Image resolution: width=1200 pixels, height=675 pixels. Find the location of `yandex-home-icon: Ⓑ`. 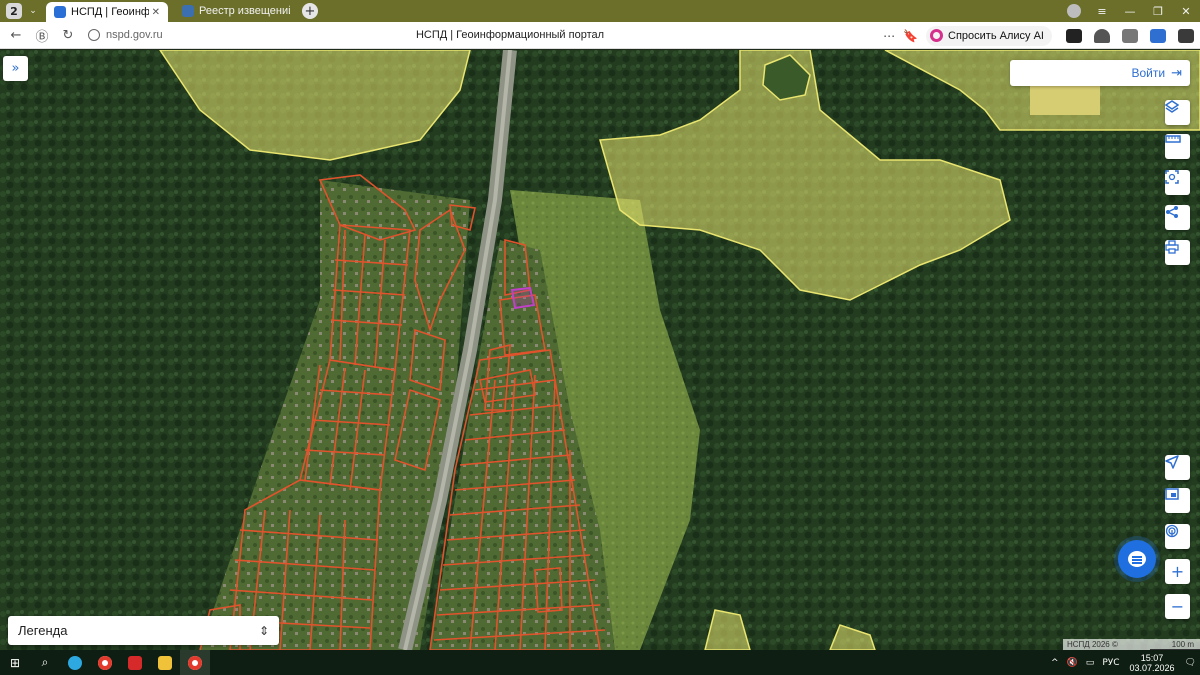

yandex-home-icon: Ⓑ is located at coordinates (42, 35).